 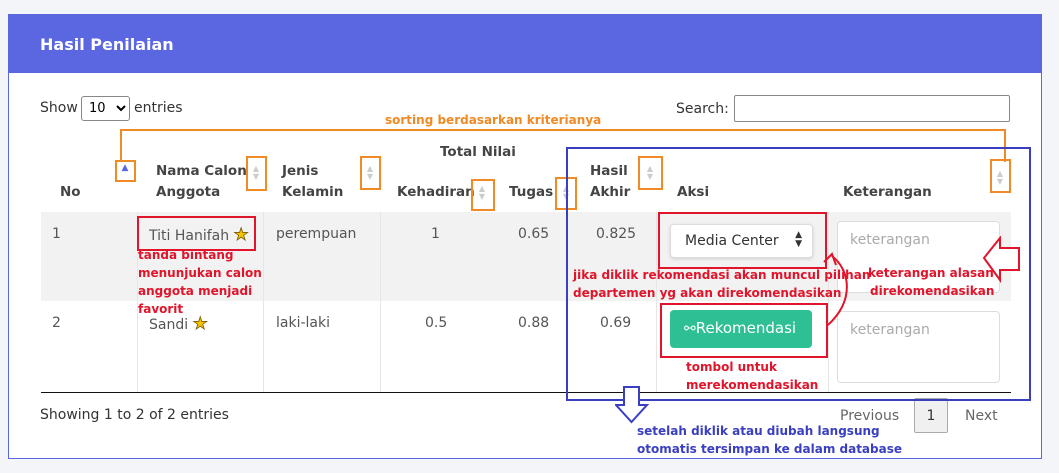 I want to click on button-annotation-line: merekomendasikan, so click(x=752, y=385).